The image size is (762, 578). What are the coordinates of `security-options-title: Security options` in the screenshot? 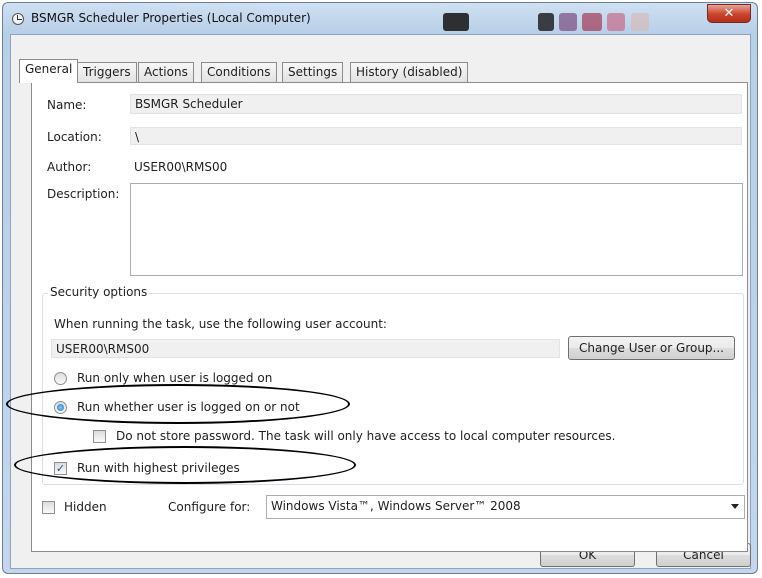 It's located at (99, 292).